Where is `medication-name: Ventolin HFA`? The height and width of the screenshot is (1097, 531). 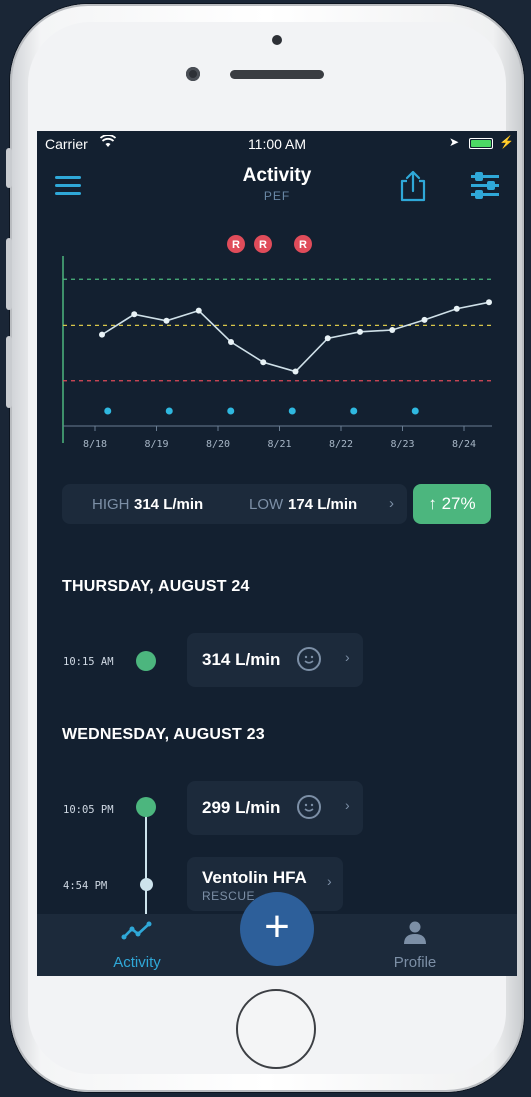
medication-name: Ventolin HFA is located at coordinates (254, 877).